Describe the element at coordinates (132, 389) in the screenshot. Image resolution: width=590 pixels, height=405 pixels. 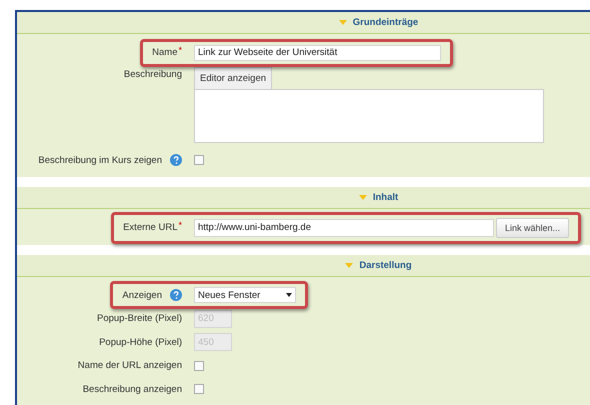
I see `field-label: Beschreibung anzeigen` at that location.